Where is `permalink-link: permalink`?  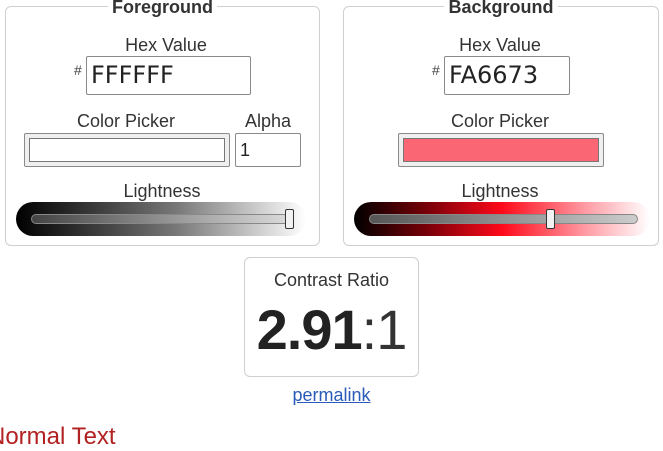 permalink-link: permalink is located at coordinates (331, 395).